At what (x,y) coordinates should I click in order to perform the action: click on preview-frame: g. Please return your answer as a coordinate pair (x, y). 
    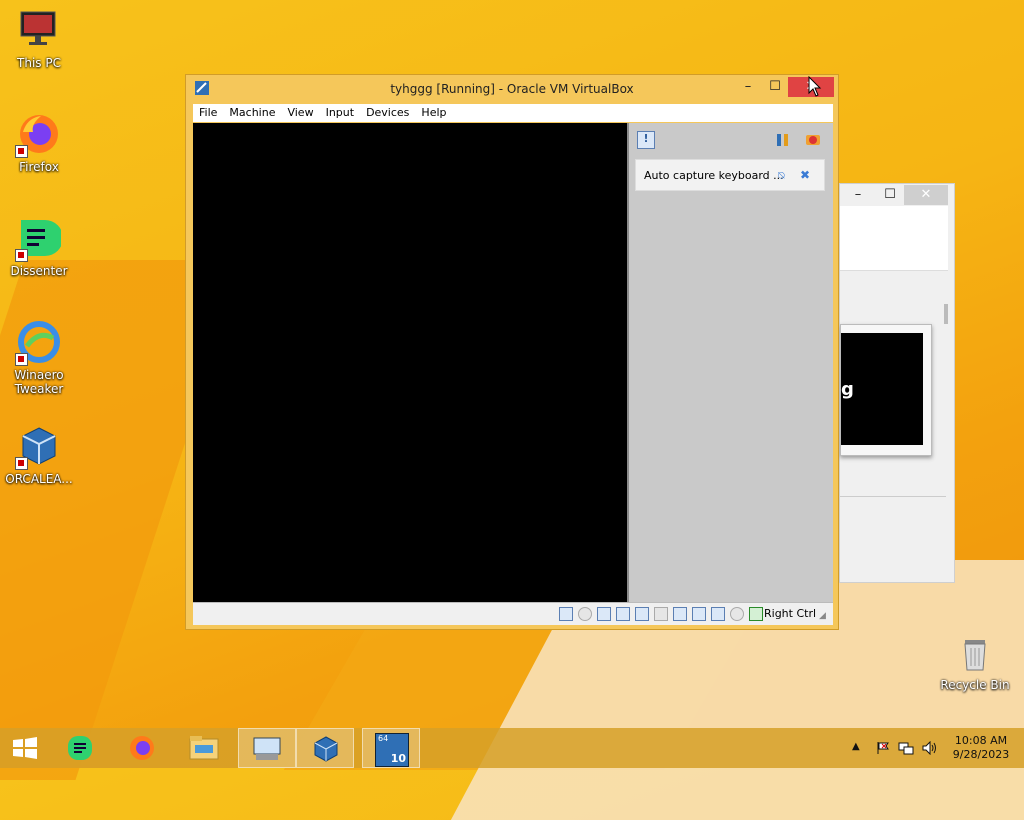
    Looking at the image, I should click on (886, 390).